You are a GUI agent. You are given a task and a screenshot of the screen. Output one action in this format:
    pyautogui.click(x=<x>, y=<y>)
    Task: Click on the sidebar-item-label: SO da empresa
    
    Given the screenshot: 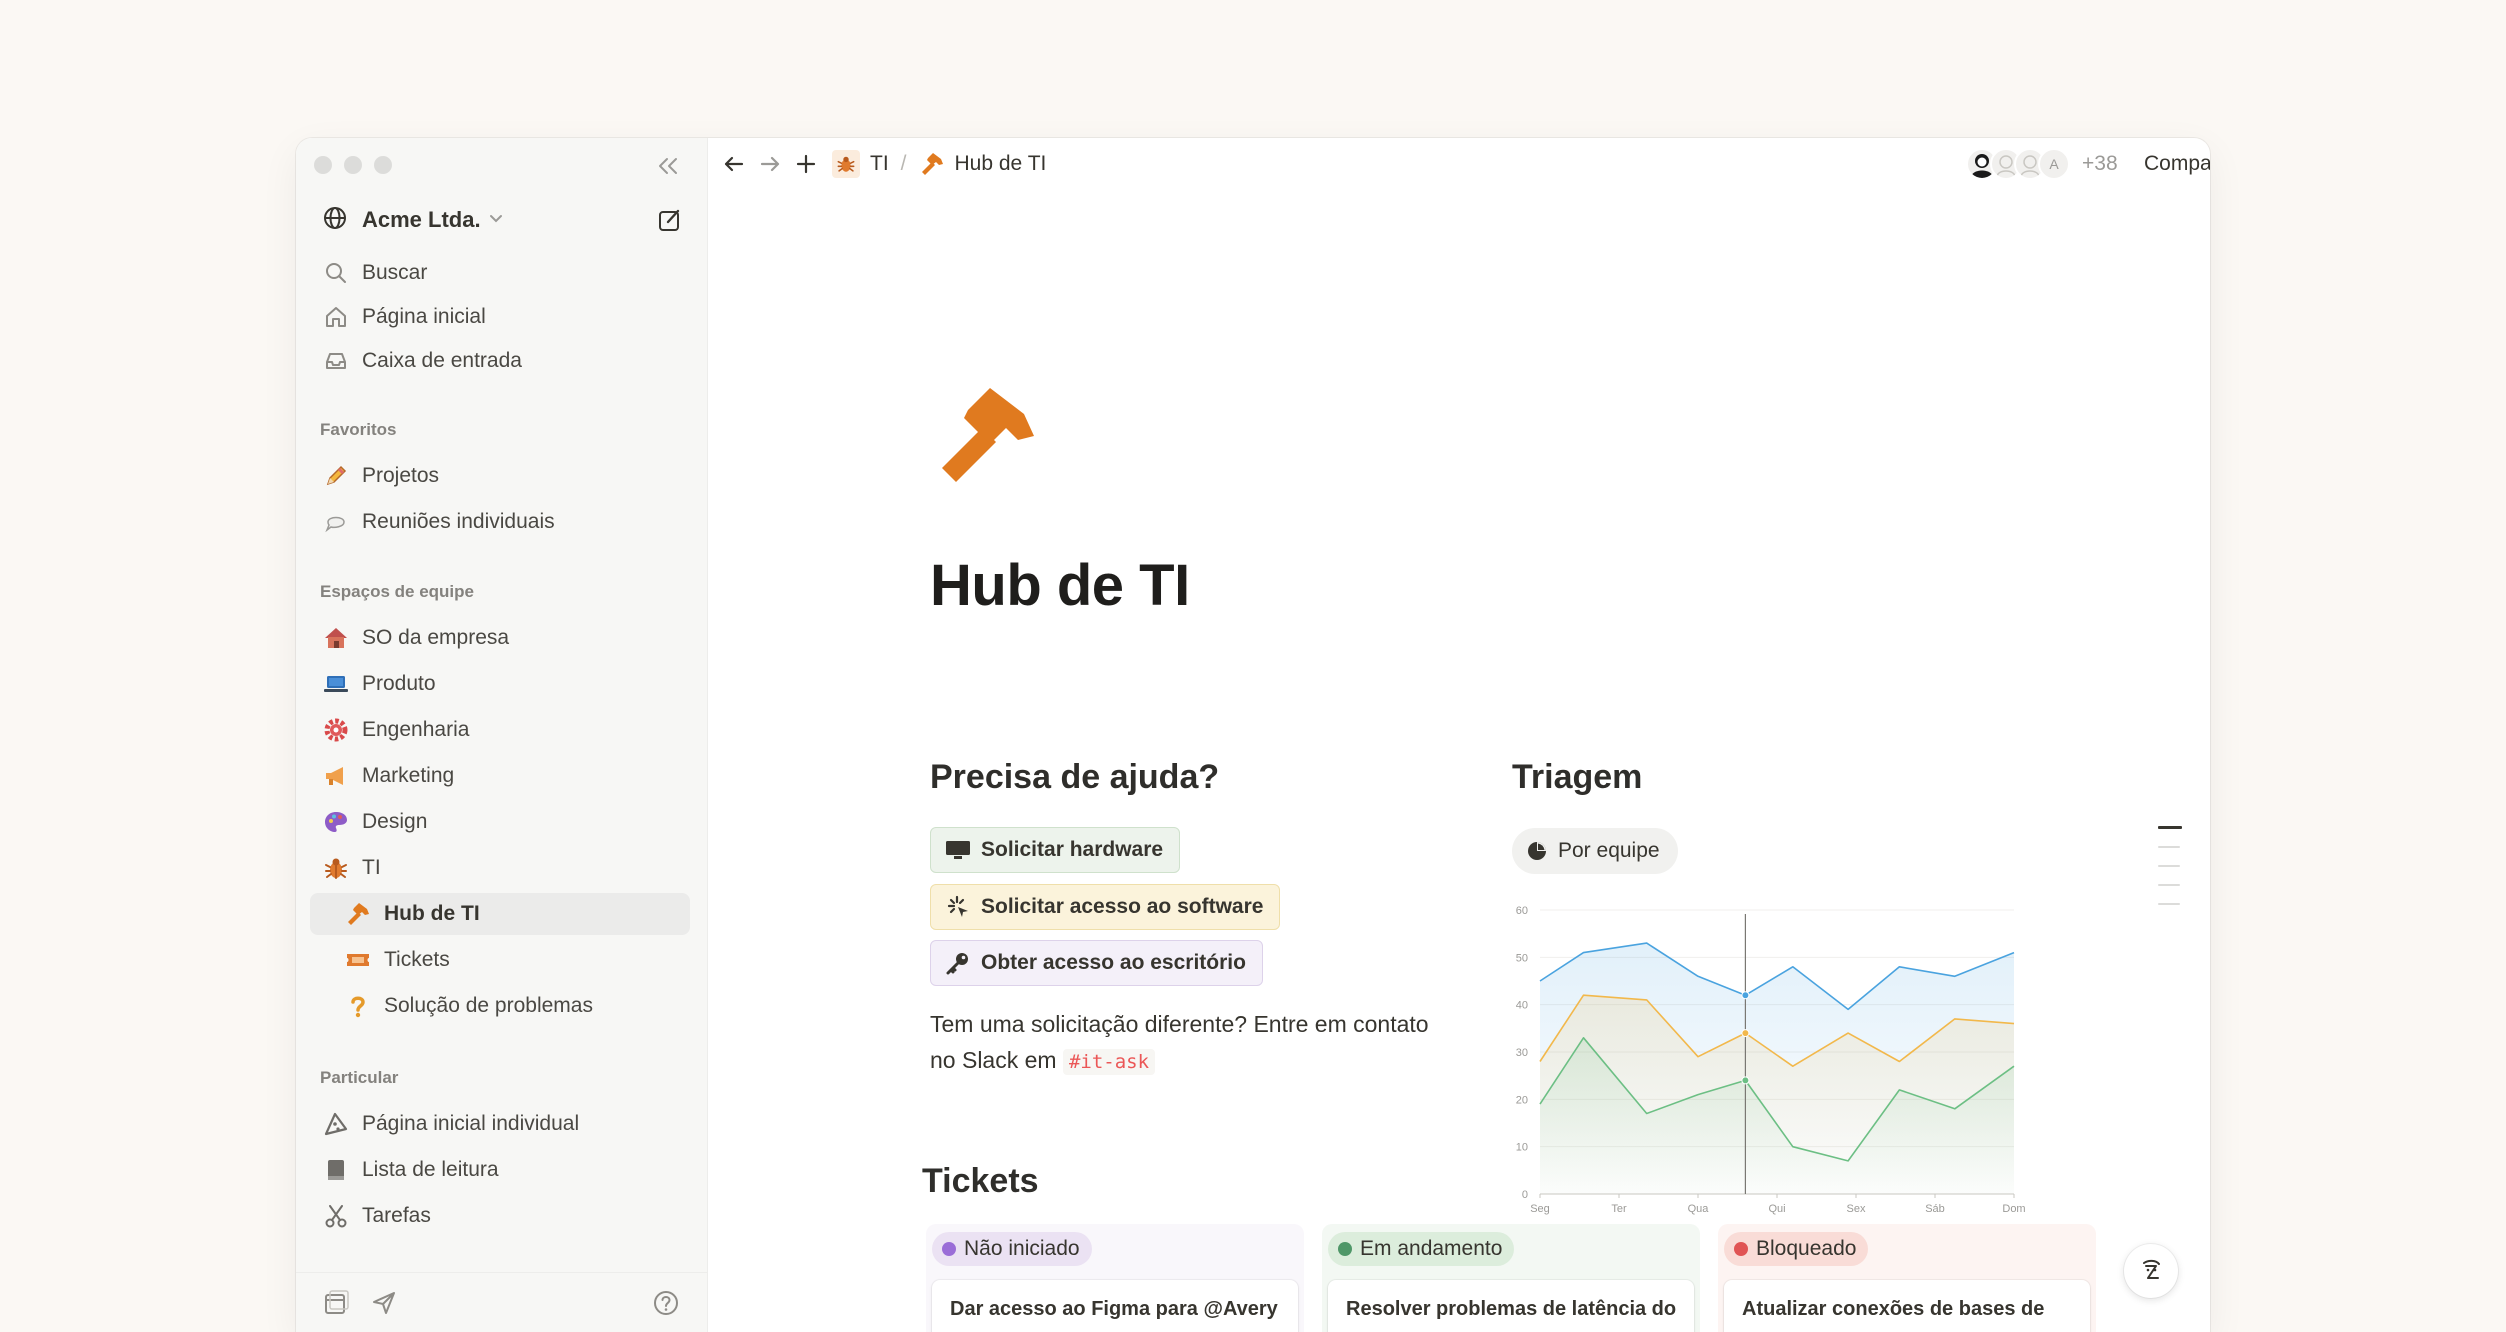 What is the action you would take?
    pyautogui.click(x=436, y=637)
    